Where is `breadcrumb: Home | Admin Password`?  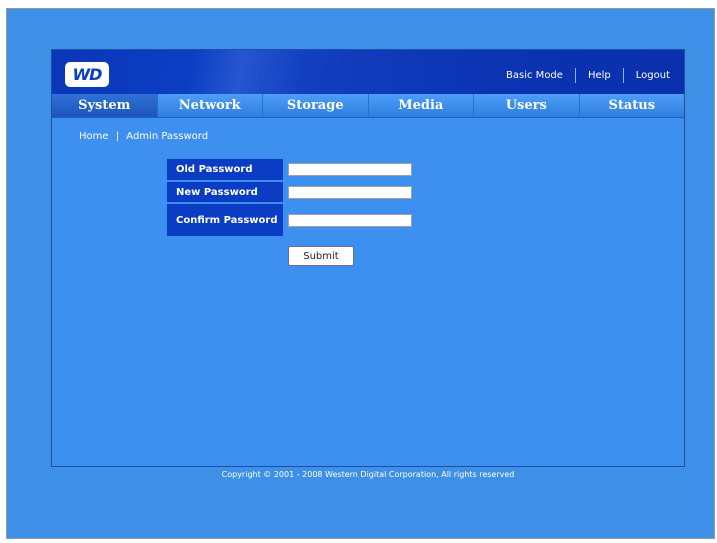 breadcrumb: Home | Admin Password is located at coordinates (143, 136).